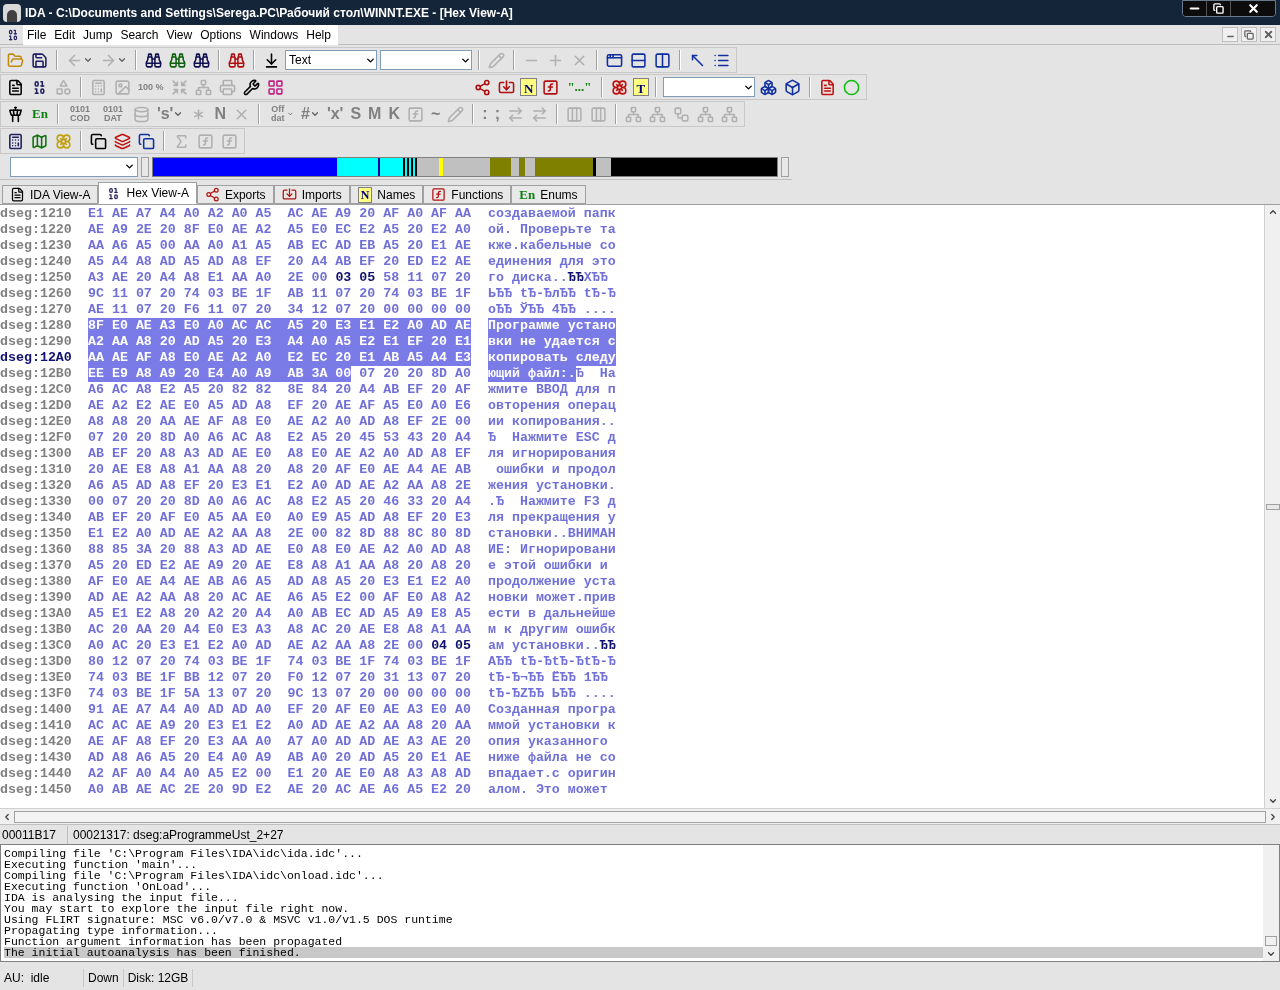  I want to click on ascii-text: го диска..ЂЂXЂЂ, so click(548, 278).